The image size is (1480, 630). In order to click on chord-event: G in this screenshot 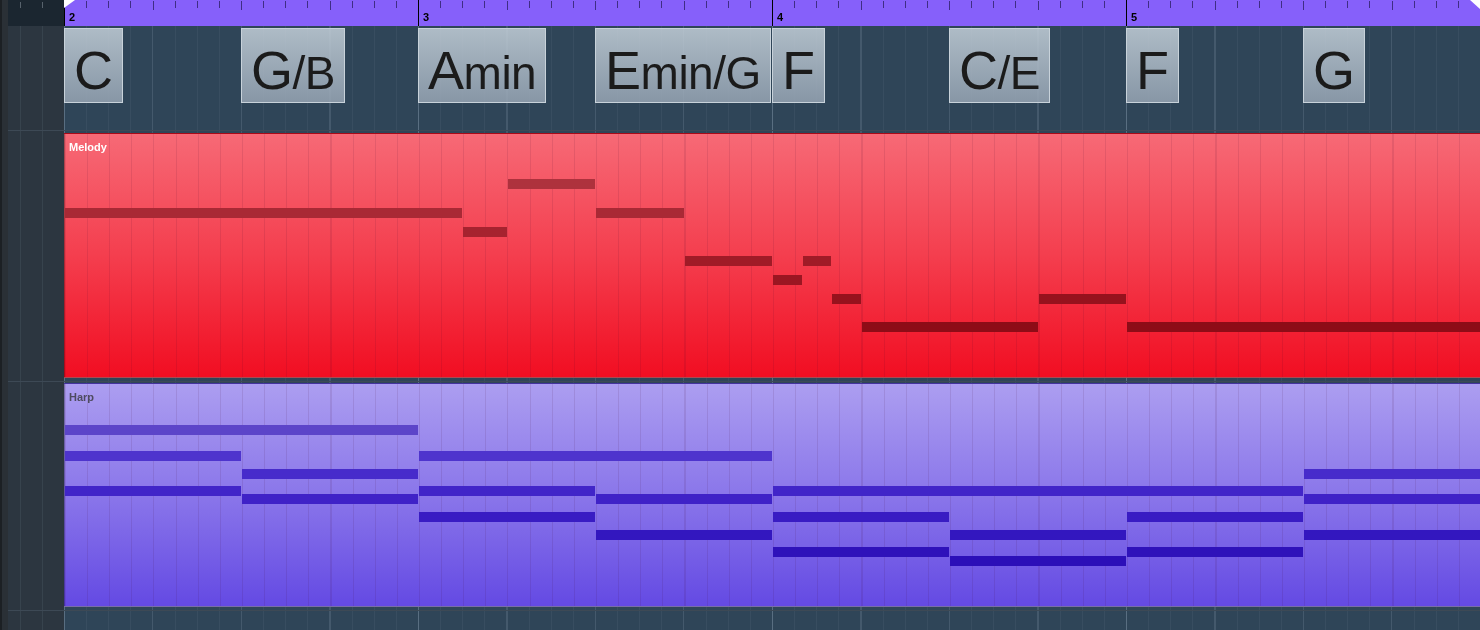, I will do `click(1334, 65)`.